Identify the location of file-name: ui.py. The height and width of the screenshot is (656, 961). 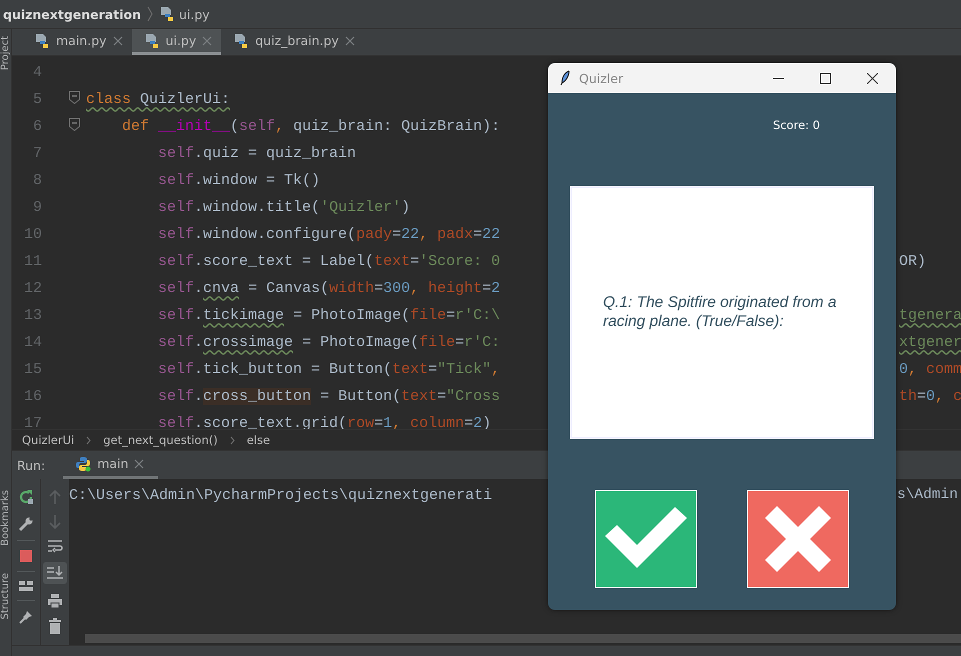
(194, 14).